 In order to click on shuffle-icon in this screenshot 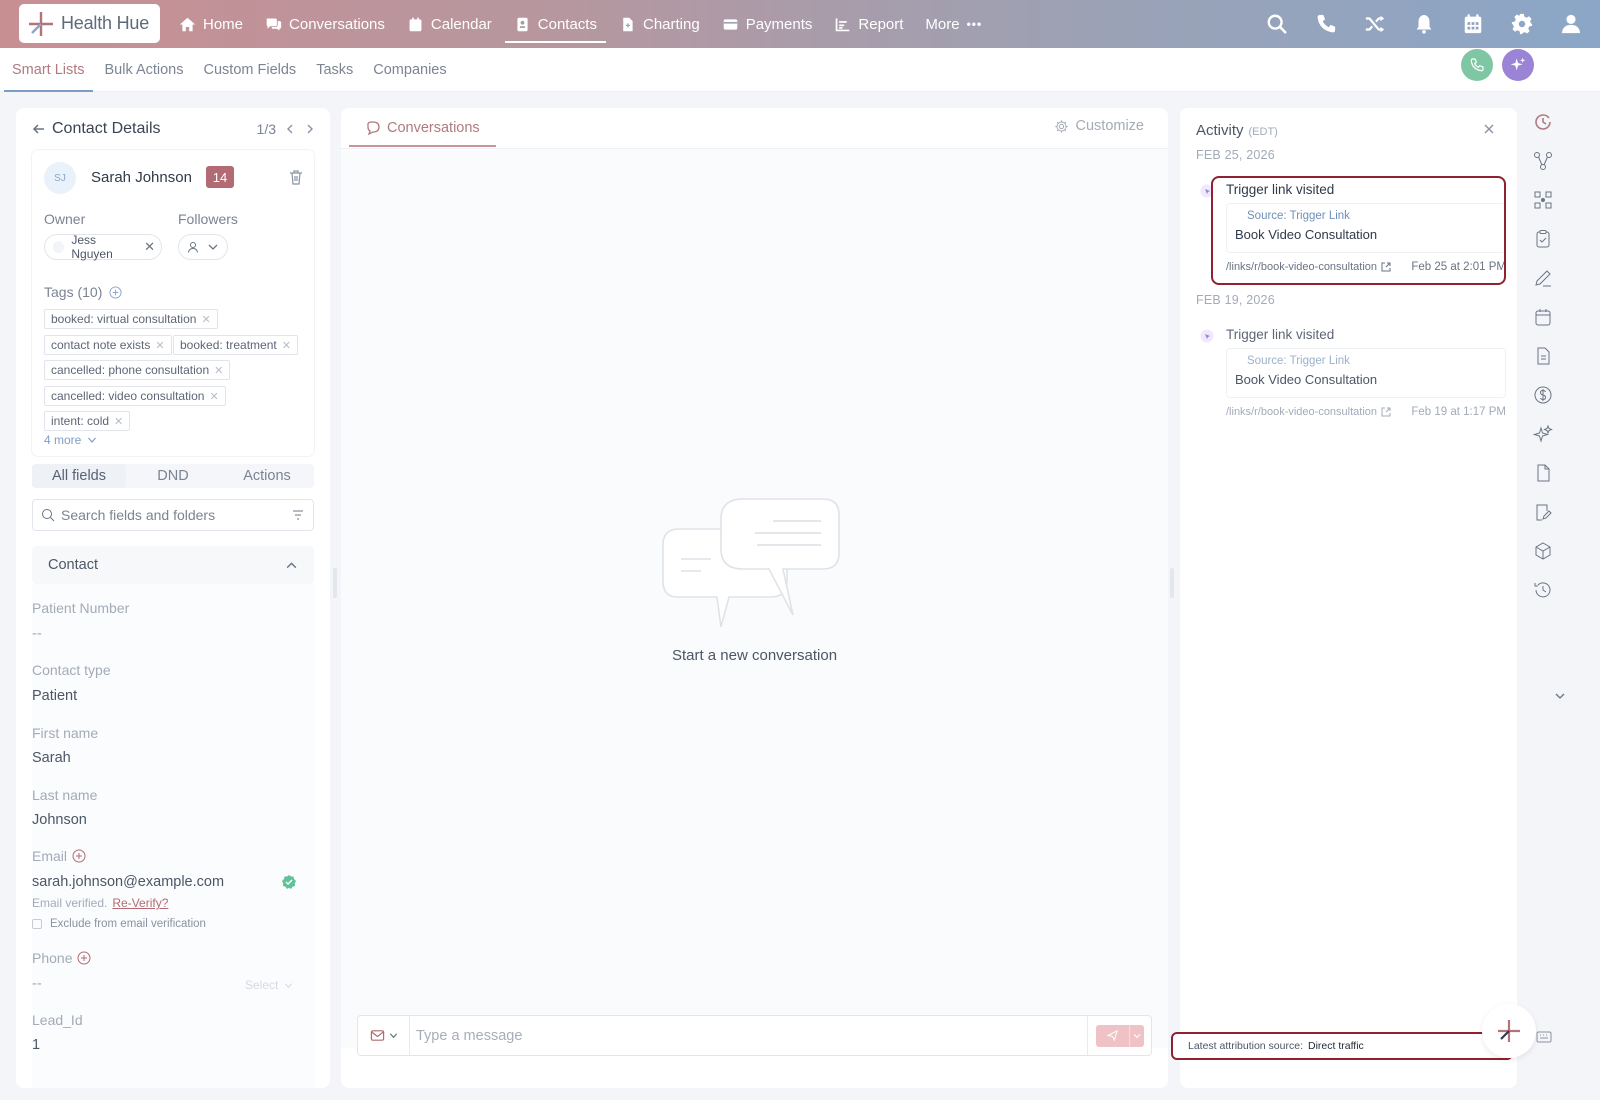, I will do `click(1375, 24)`.